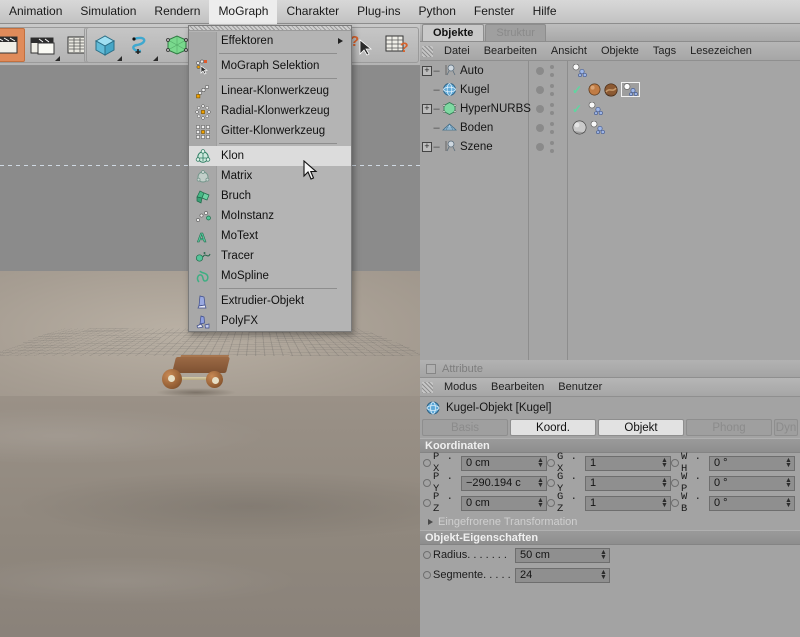 The width and height of the screenshot is (800, 637). What do you see at coordinates (579, 127) in the screenshot?
I see `material-tag-gray` at bounding box center [579, 127].